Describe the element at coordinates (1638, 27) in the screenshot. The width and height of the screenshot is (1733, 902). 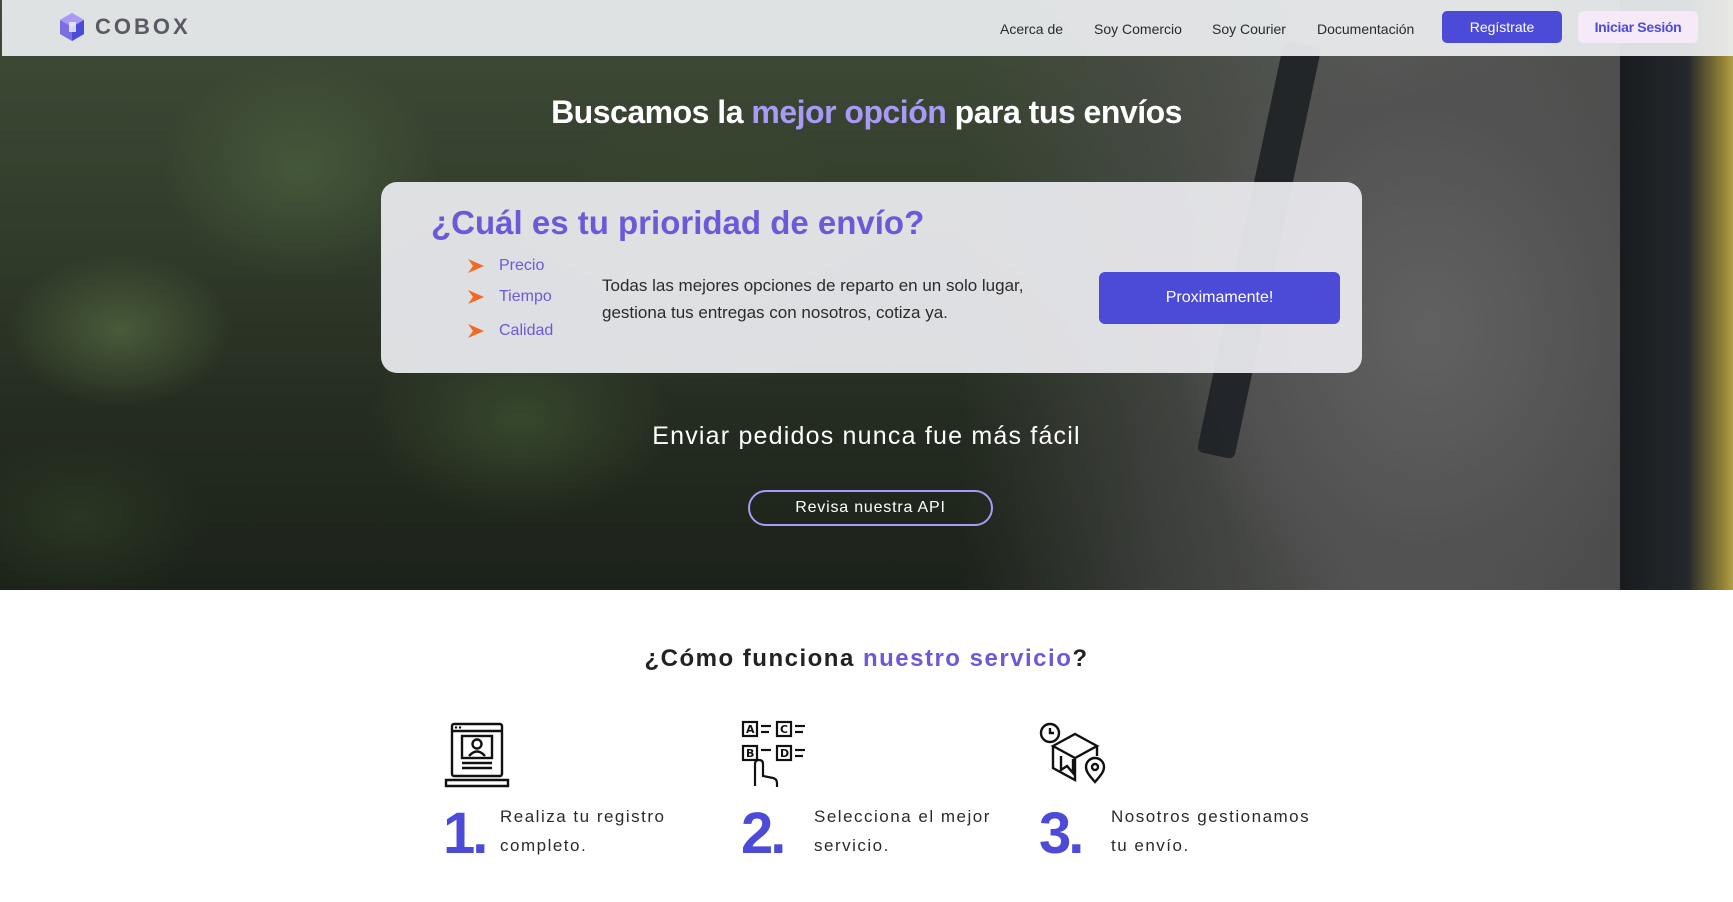
I see `login-button: Iniciar Sesión` at that location.